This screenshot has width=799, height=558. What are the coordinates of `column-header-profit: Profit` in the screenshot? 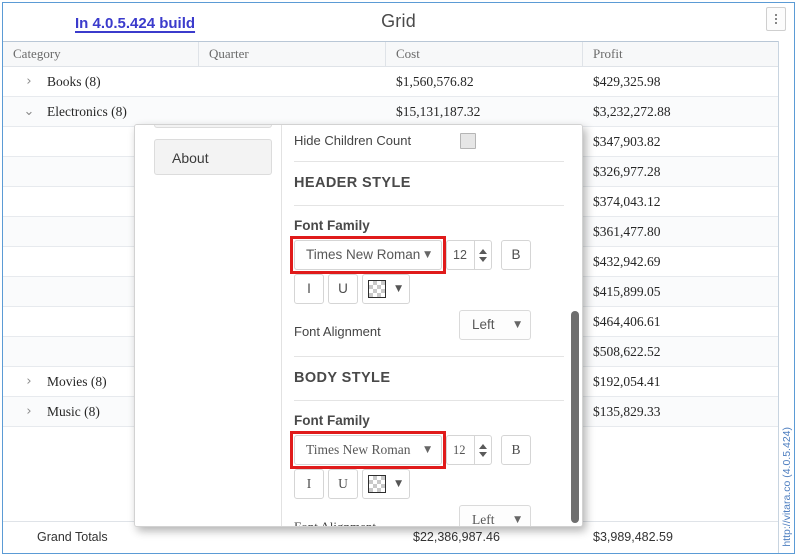 It's located at (678, 54).